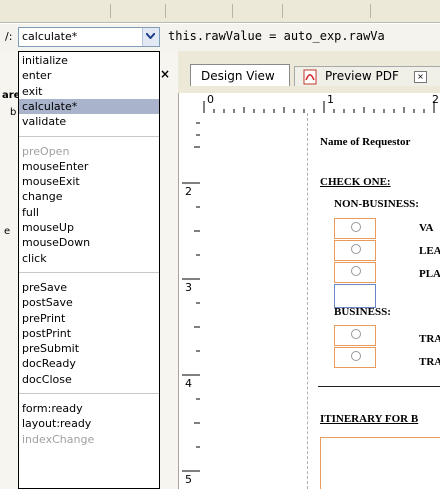 This screenshot has width=440, height=489. I want to click on tab-design-view-label: Design View, so click(238, 76).